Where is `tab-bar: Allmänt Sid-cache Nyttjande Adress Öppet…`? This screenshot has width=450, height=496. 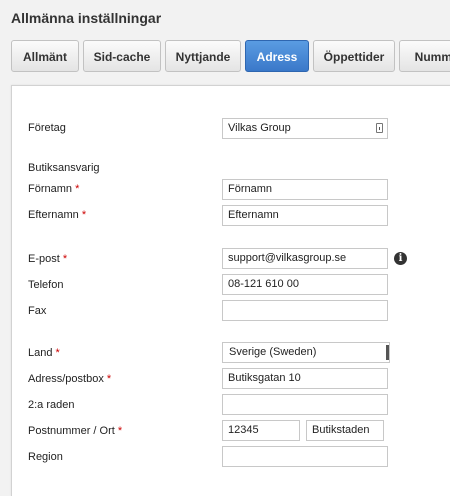 tab-bar: Allmänt Sid-cache Nyttjande Adress Öppet… is located at coordinates (230, 57).